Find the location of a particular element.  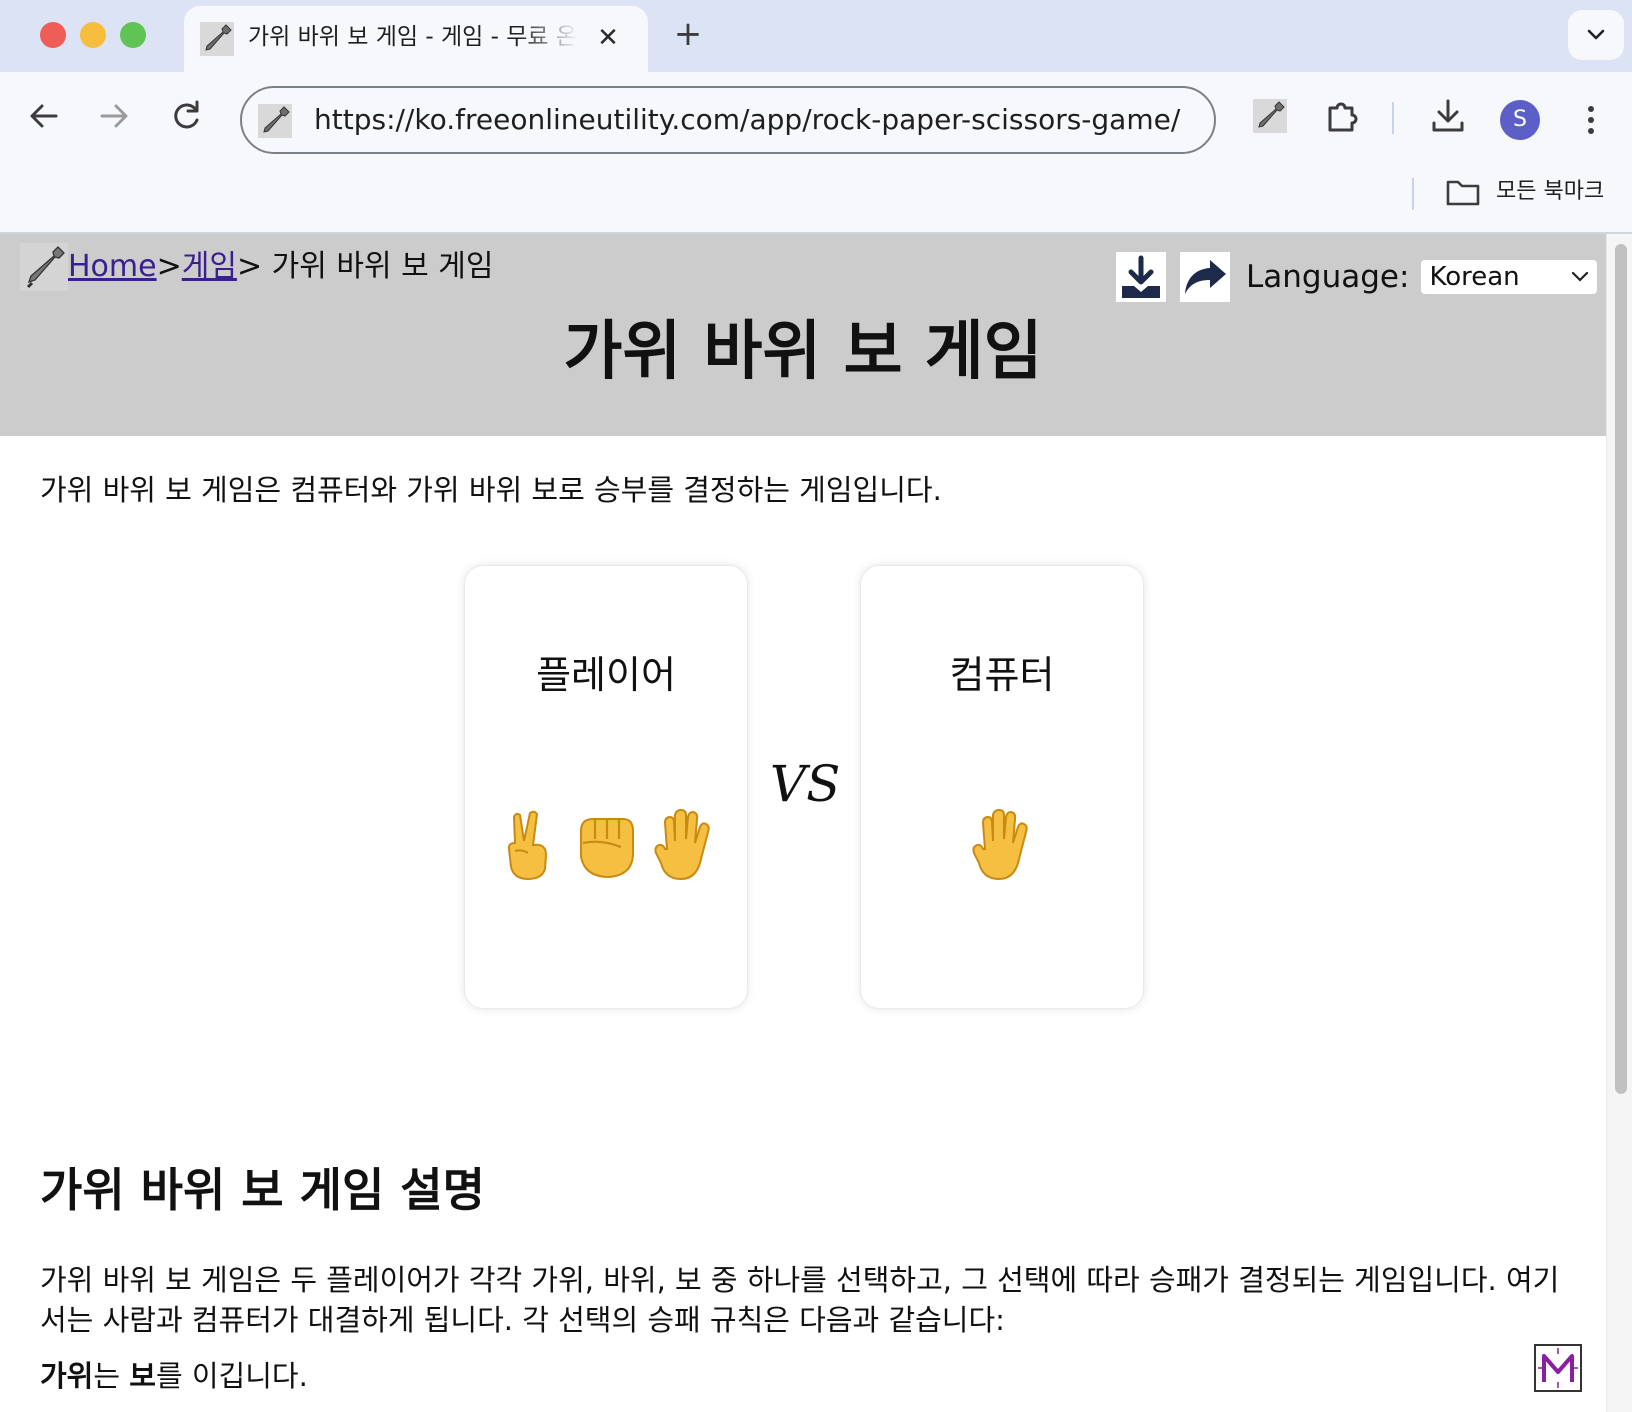

rule-term: 보 is located at coordinates (142, 1376).